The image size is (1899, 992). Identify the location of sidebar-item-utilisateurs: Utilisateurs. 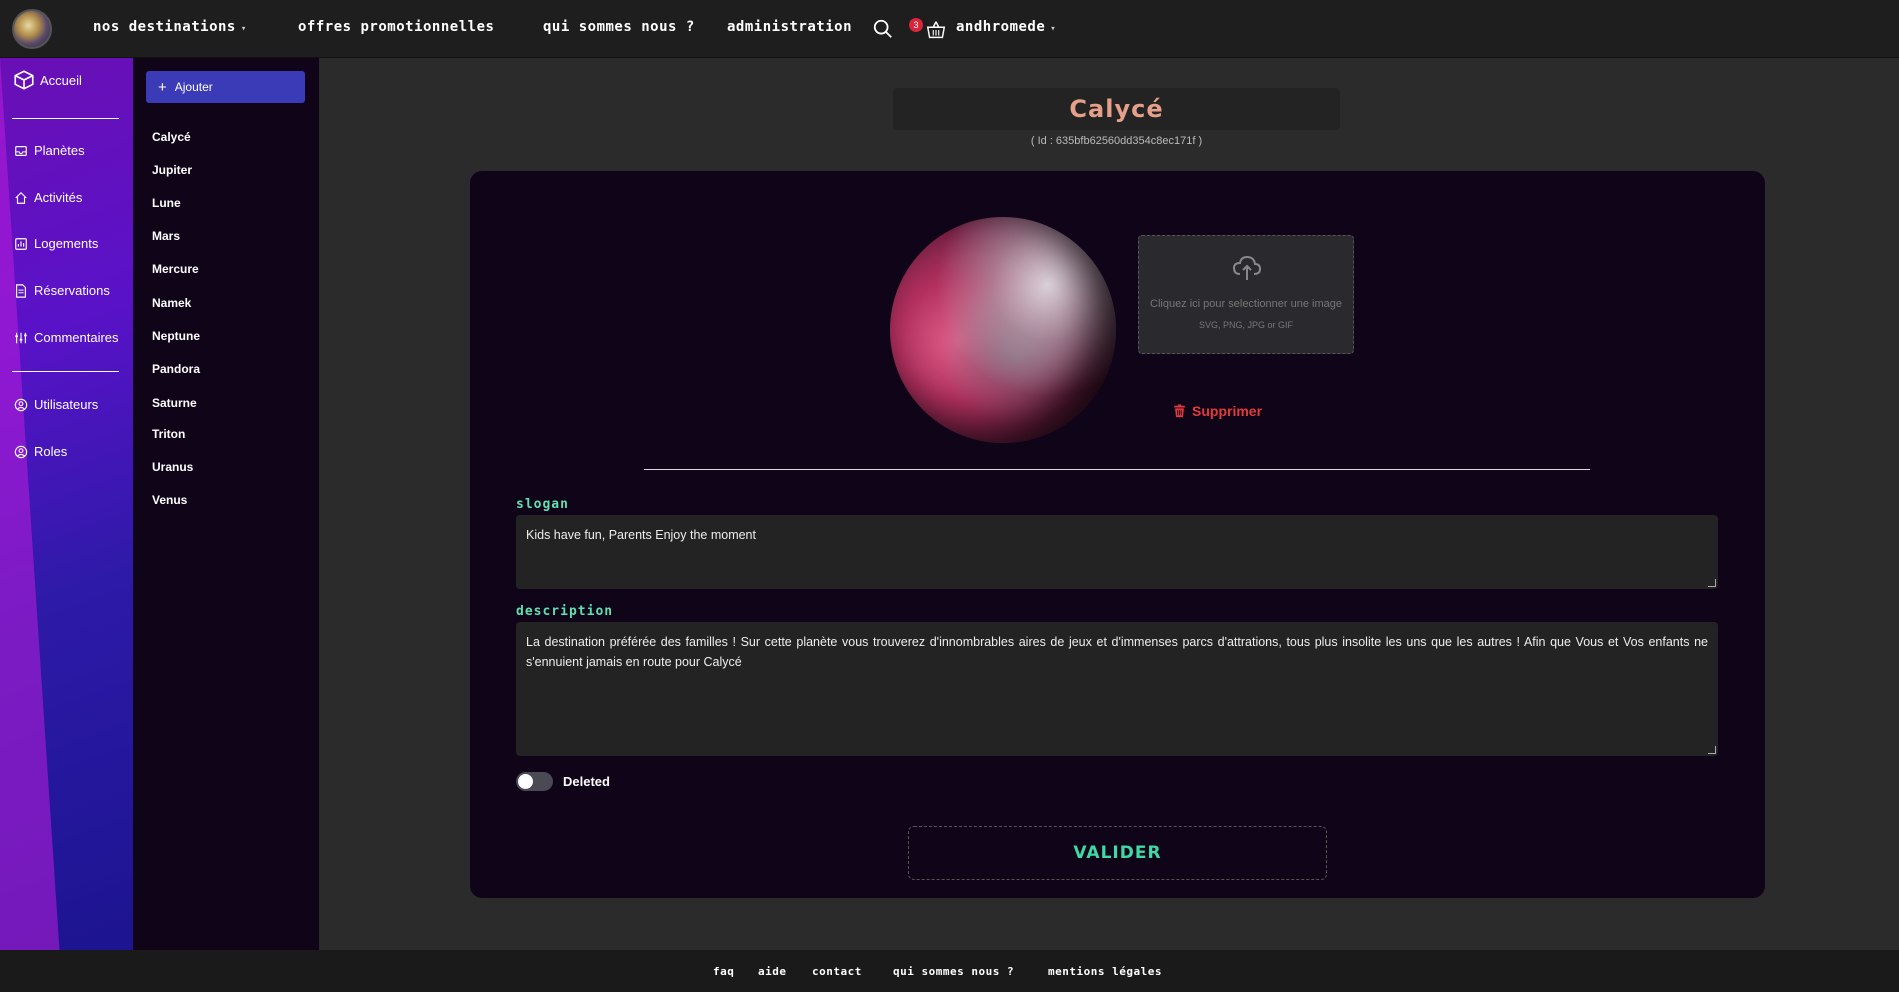
(56, 404).